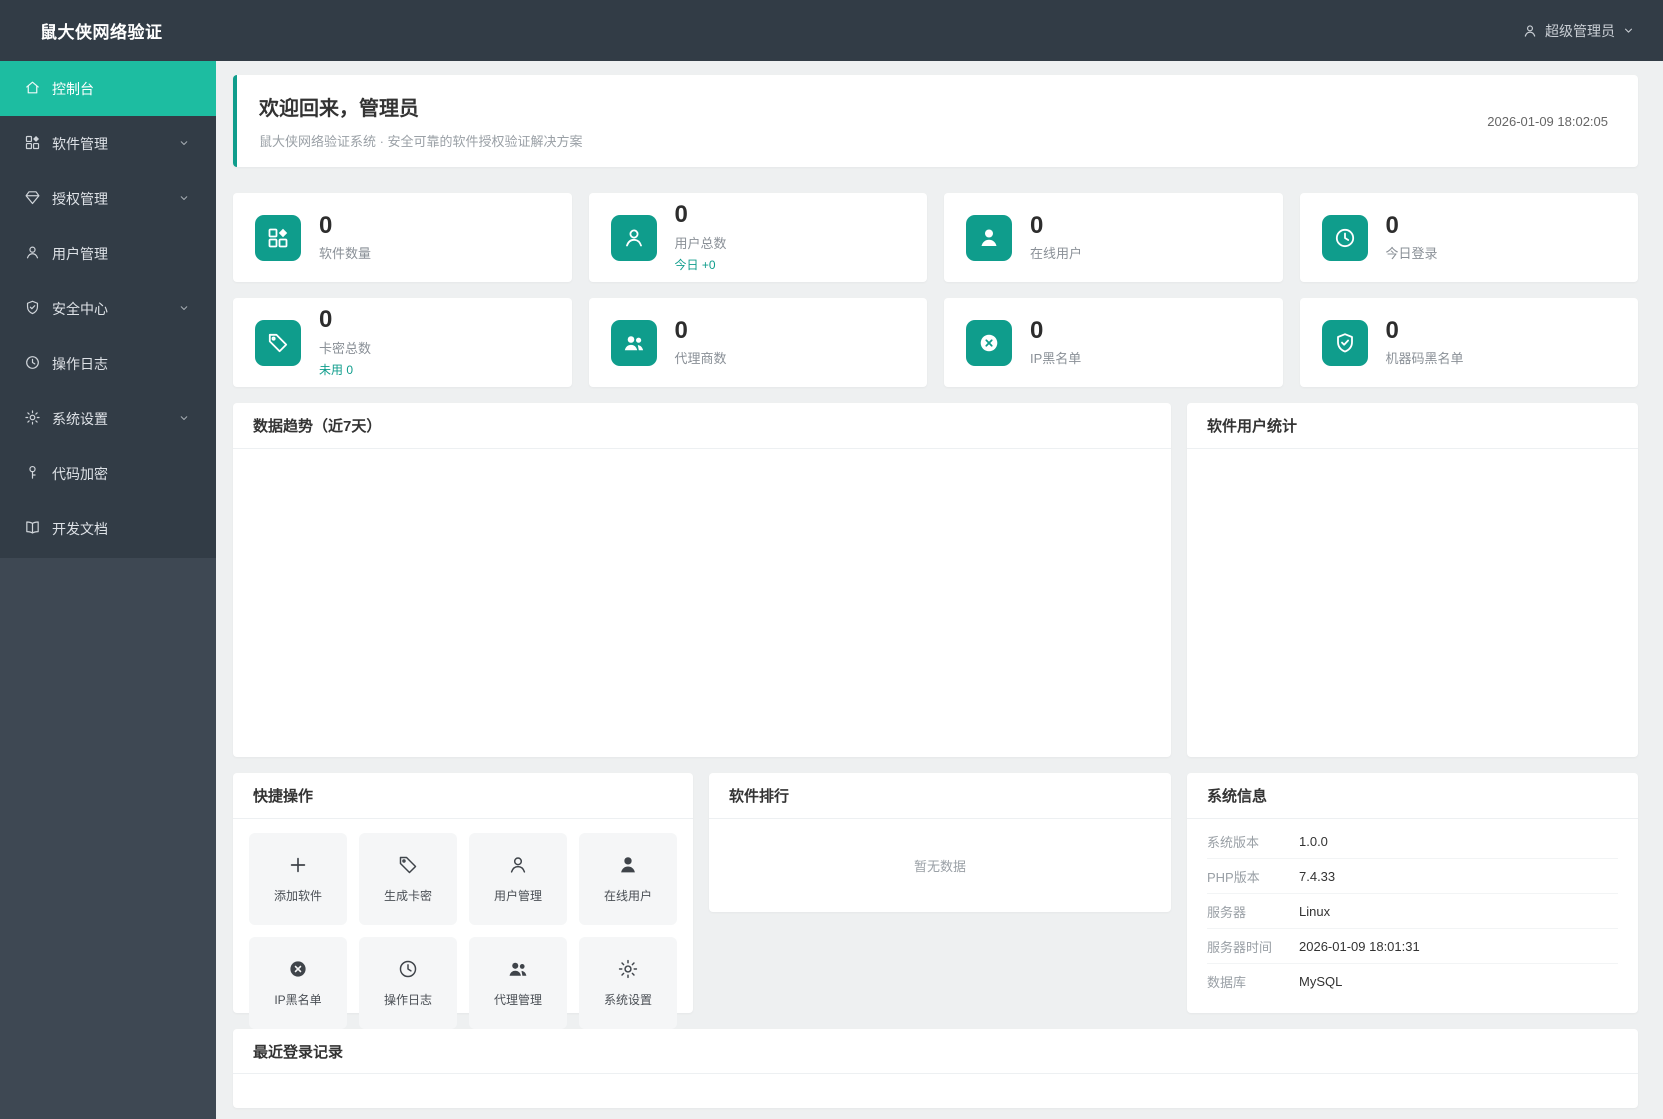 The height and width of the screenshot is (1119, 1663). Describe the element at coordinates (298, 865) in the screenshot. I see `plus-icon` at that location.